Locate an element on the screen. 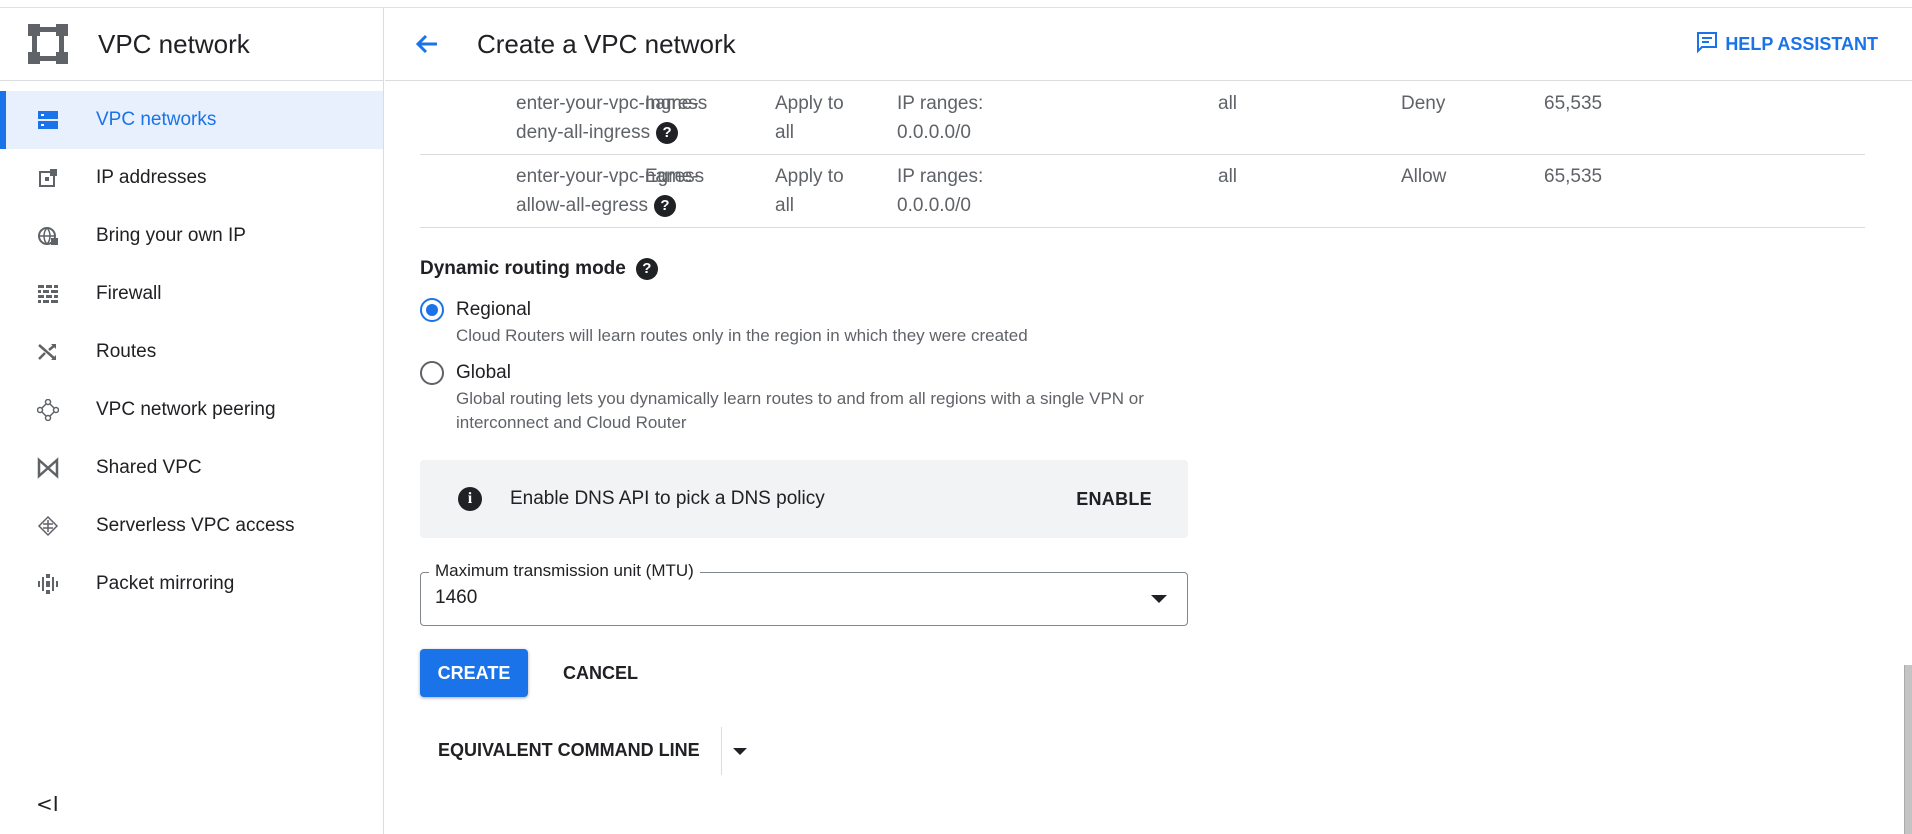 The height and width of the screenshot is (834, 1912). collapse-sidebar-button: <I is located at coordinates (47, 804).